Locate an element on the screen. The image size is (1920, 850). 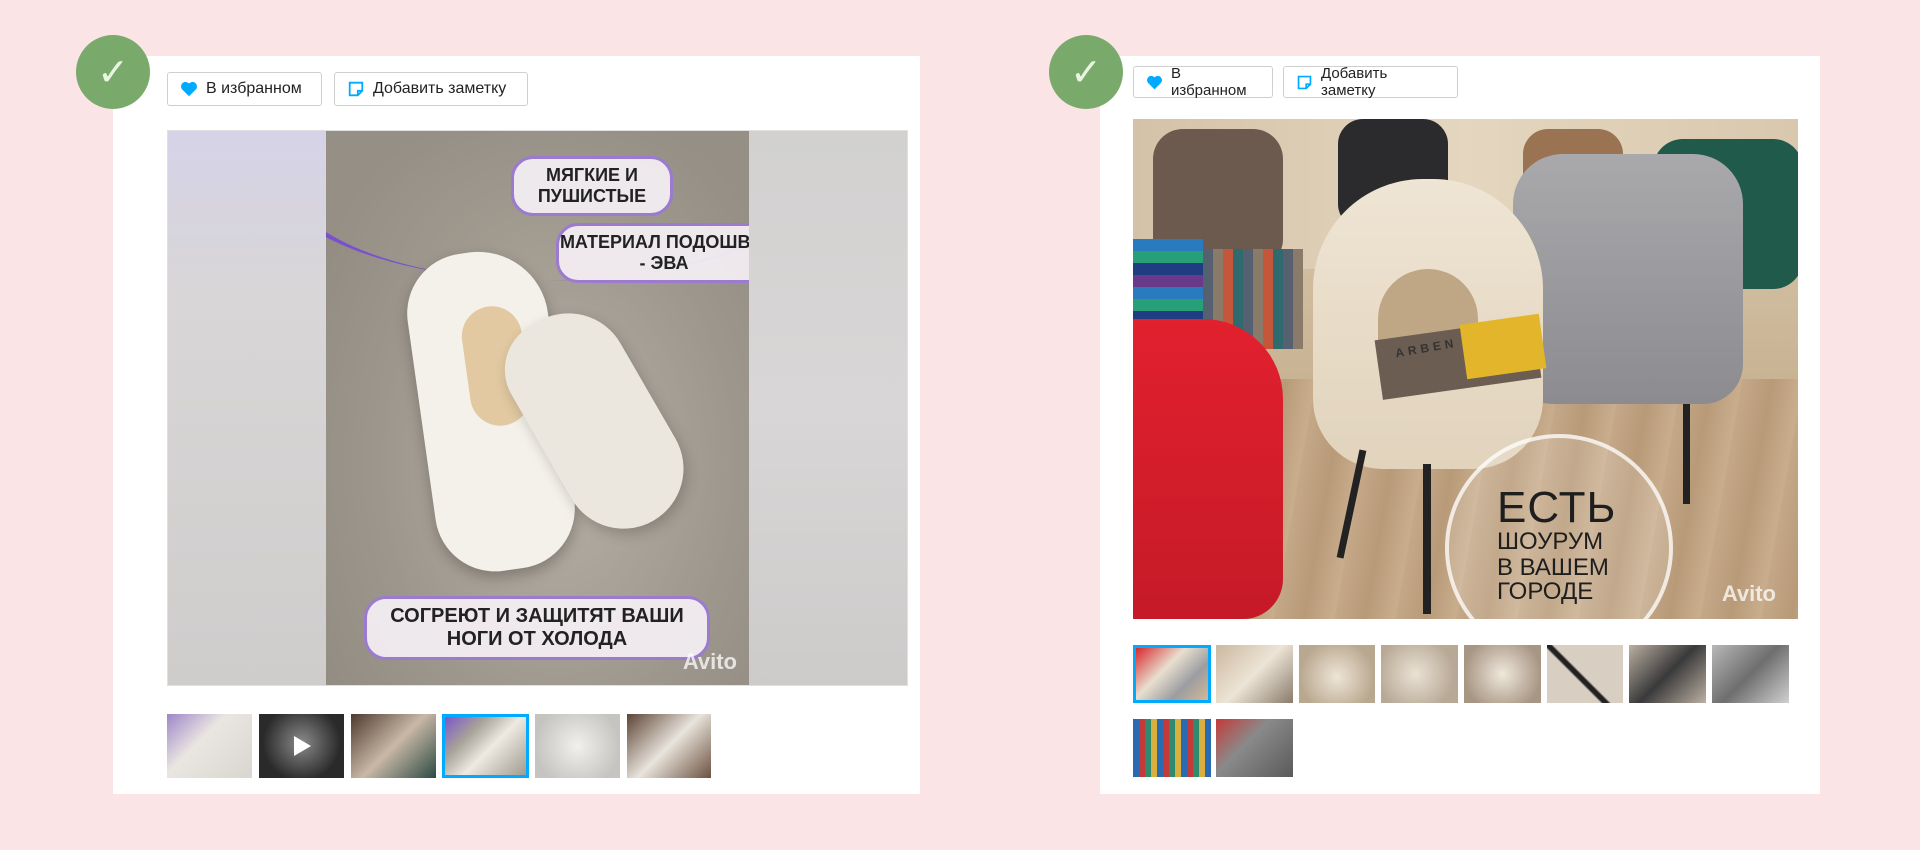
showroom-line-3: В ВАШЕМ is located at coordinates (1553, 567).